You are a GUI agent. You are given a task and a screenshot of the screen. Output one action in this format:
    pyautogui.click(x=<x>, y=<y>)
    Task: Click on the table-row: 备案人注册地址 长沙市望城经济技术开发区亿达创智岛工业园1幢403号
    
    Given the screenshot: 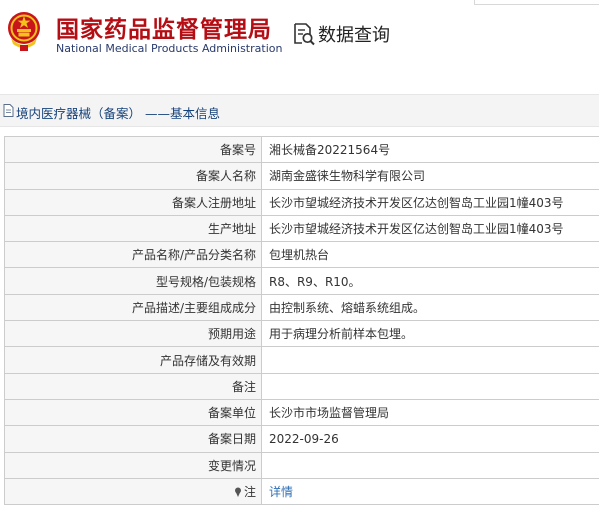 What is the action you would take?
    pyautogui.click(x=301, y=202)
    